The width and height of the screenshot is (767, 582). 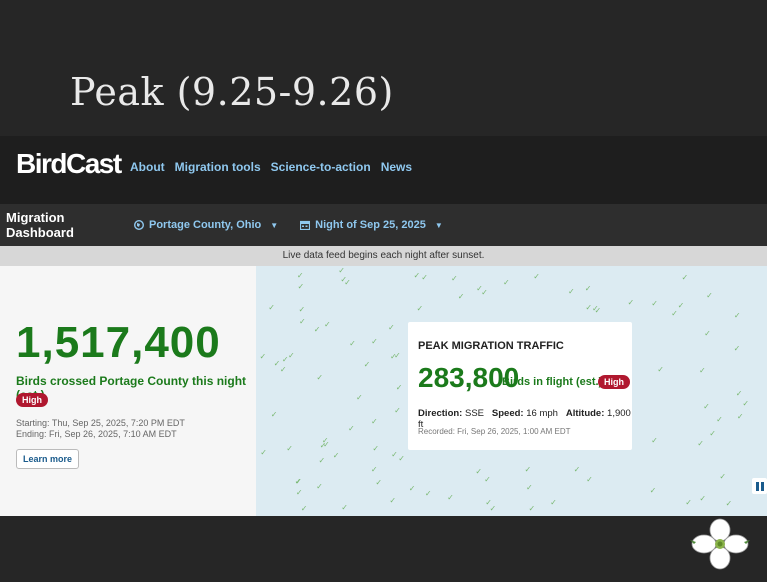 I want to click on nav-science-to-action: Science-to-action, so click(x=321, y=167).